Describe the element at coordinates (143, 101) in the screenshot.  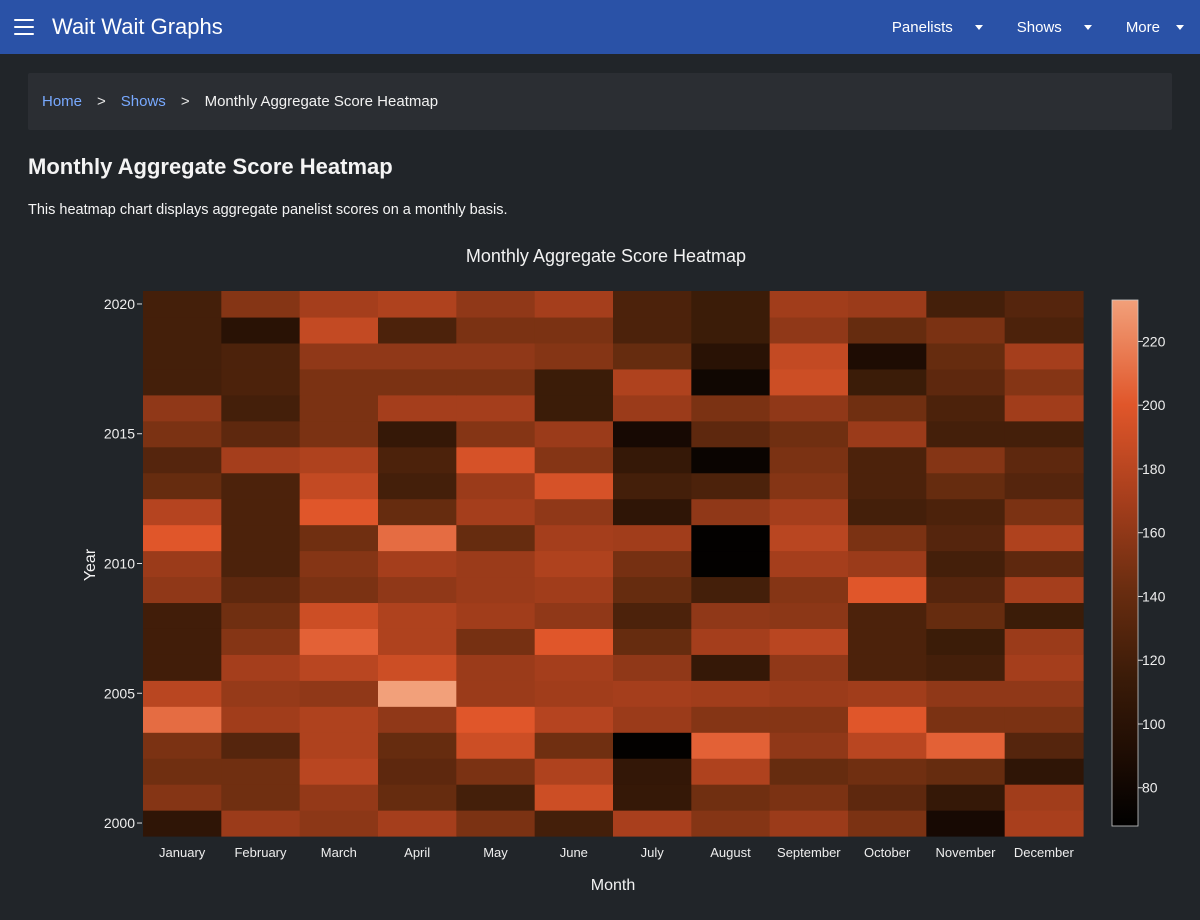
I see `breadcrumb-shows-link: Shows` at that location.